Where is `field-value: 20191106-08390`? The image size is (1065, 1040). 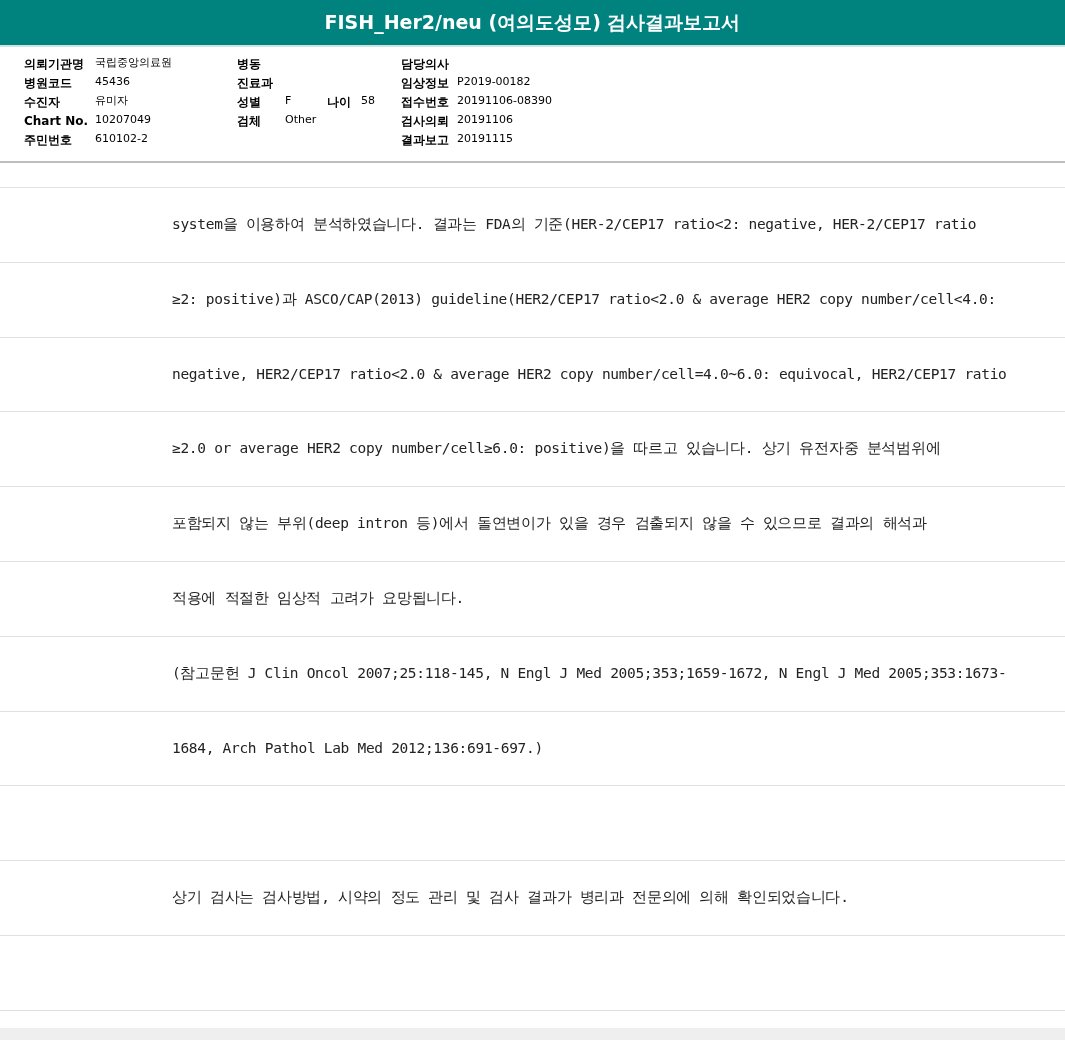
field-value: 20191106-08390 is located at coordinates (504, 101).